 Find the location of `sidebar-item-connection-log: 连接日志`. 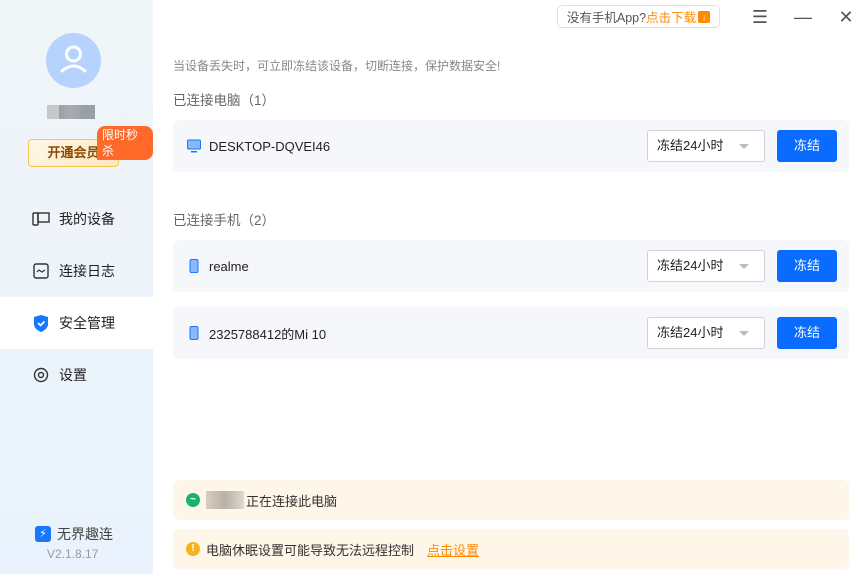

sidebar-item-connection-log: 连接日志 is located at coordinates (76, 271).